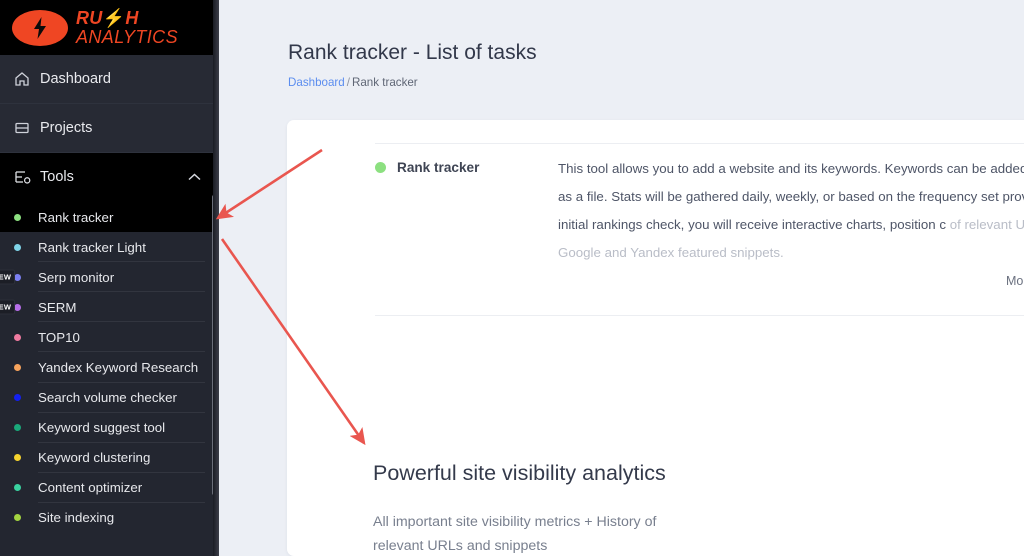 The image size is (1024, 556). What do you see at coordinates (76, 518) in the screenshot?
I see `sidebar-item-label: Site indexing` at bounding box center [76, 518].